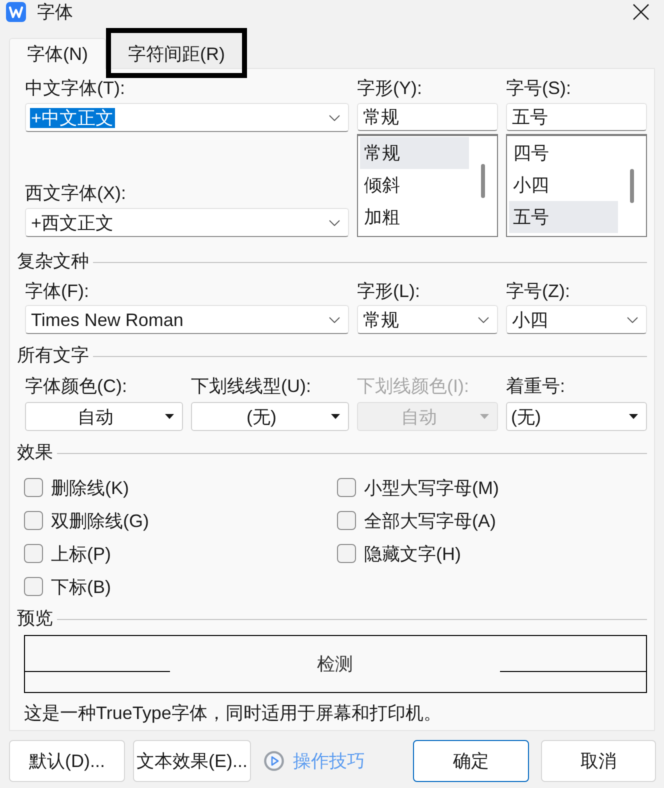 The width and height of the screenshot is (664, 788). I want to click on font-combo-box: +西文正文, so click(187, 222).